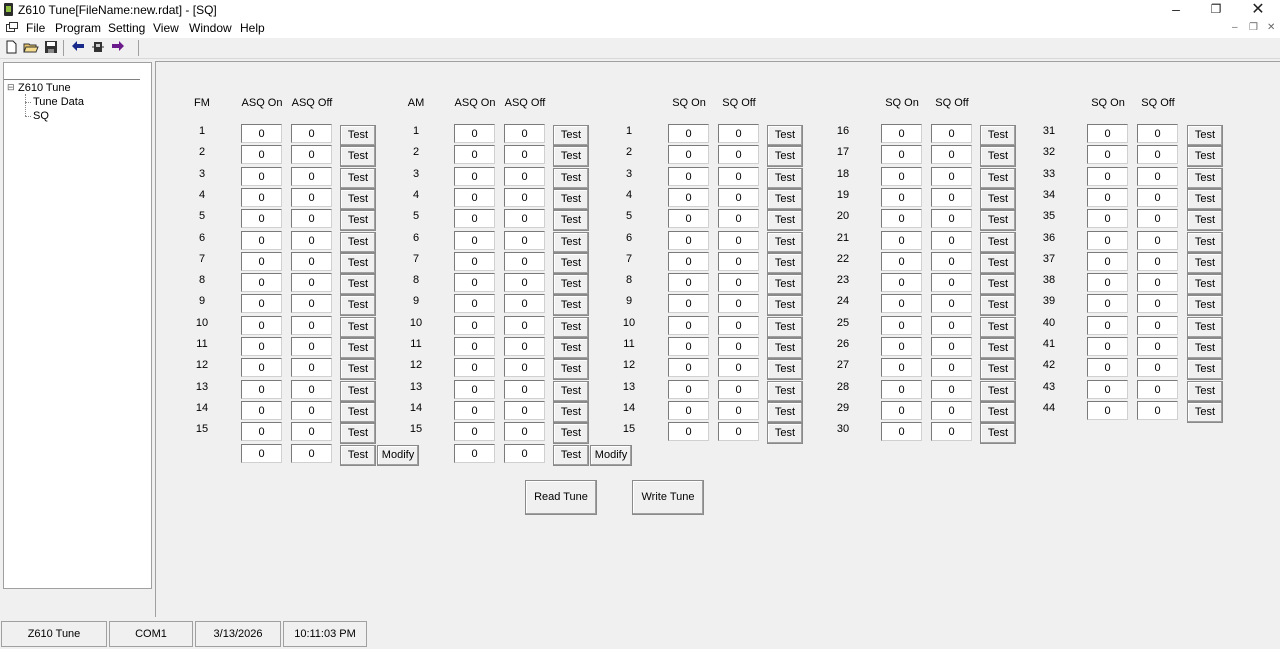  I want to click on menu-window: Window, so click(210, 28).